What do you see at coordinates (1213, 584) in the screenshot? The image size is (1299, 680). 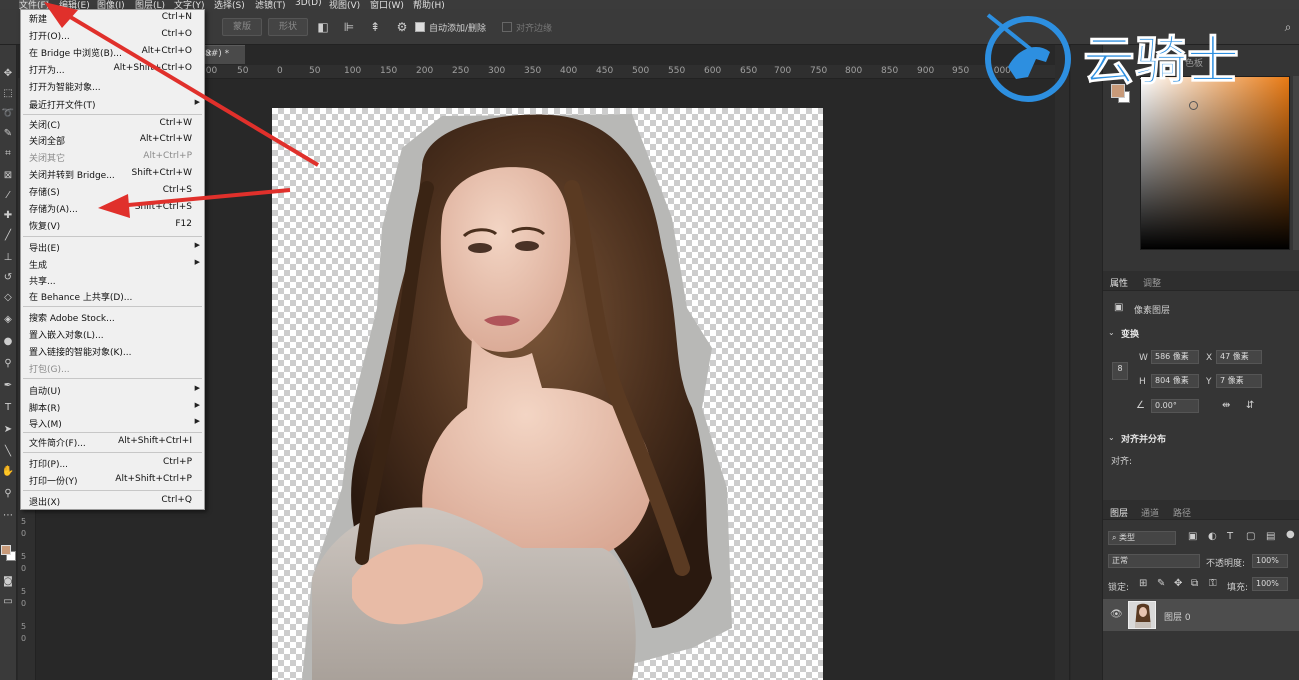 I see `lock-all-icon: ⚿` at bounding box center [1213, 584].